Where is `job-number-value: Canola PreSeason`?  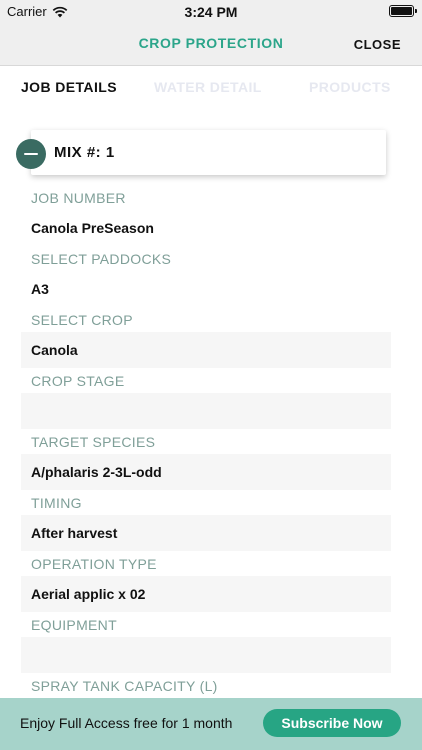 job-number-value: Canola PreSeason is located at coordinates (92, 228).